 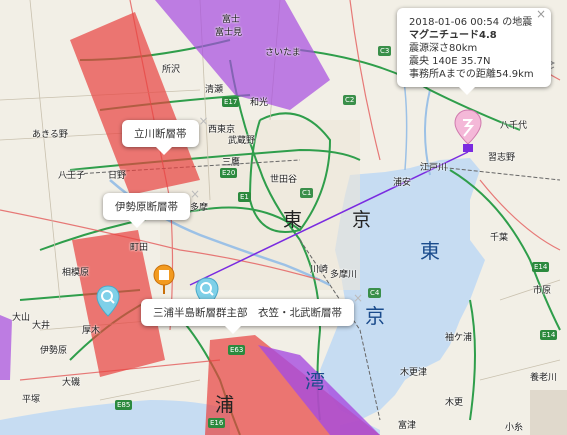 What do you see at coordinates (307, 193) in the screenshot?
I see `road-sign-c1: C1` at bounding box center [307, 193].